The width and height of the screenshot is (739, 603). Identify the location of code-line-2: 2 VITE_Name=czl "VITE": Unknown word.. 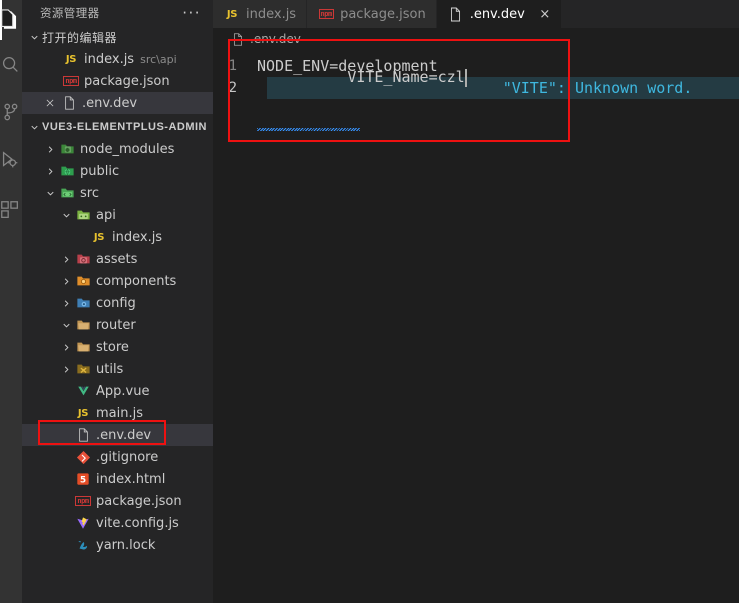
(476, 99).